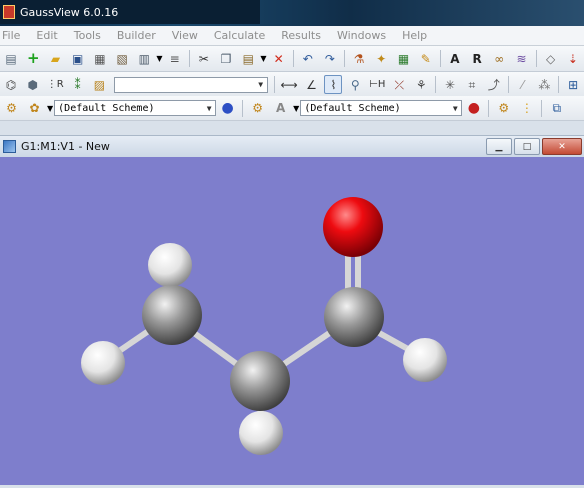  What do you see at coordinates (279, 58) in the screenshot?
I see `delete-icon: ✕` at bounding box center [279, 58].